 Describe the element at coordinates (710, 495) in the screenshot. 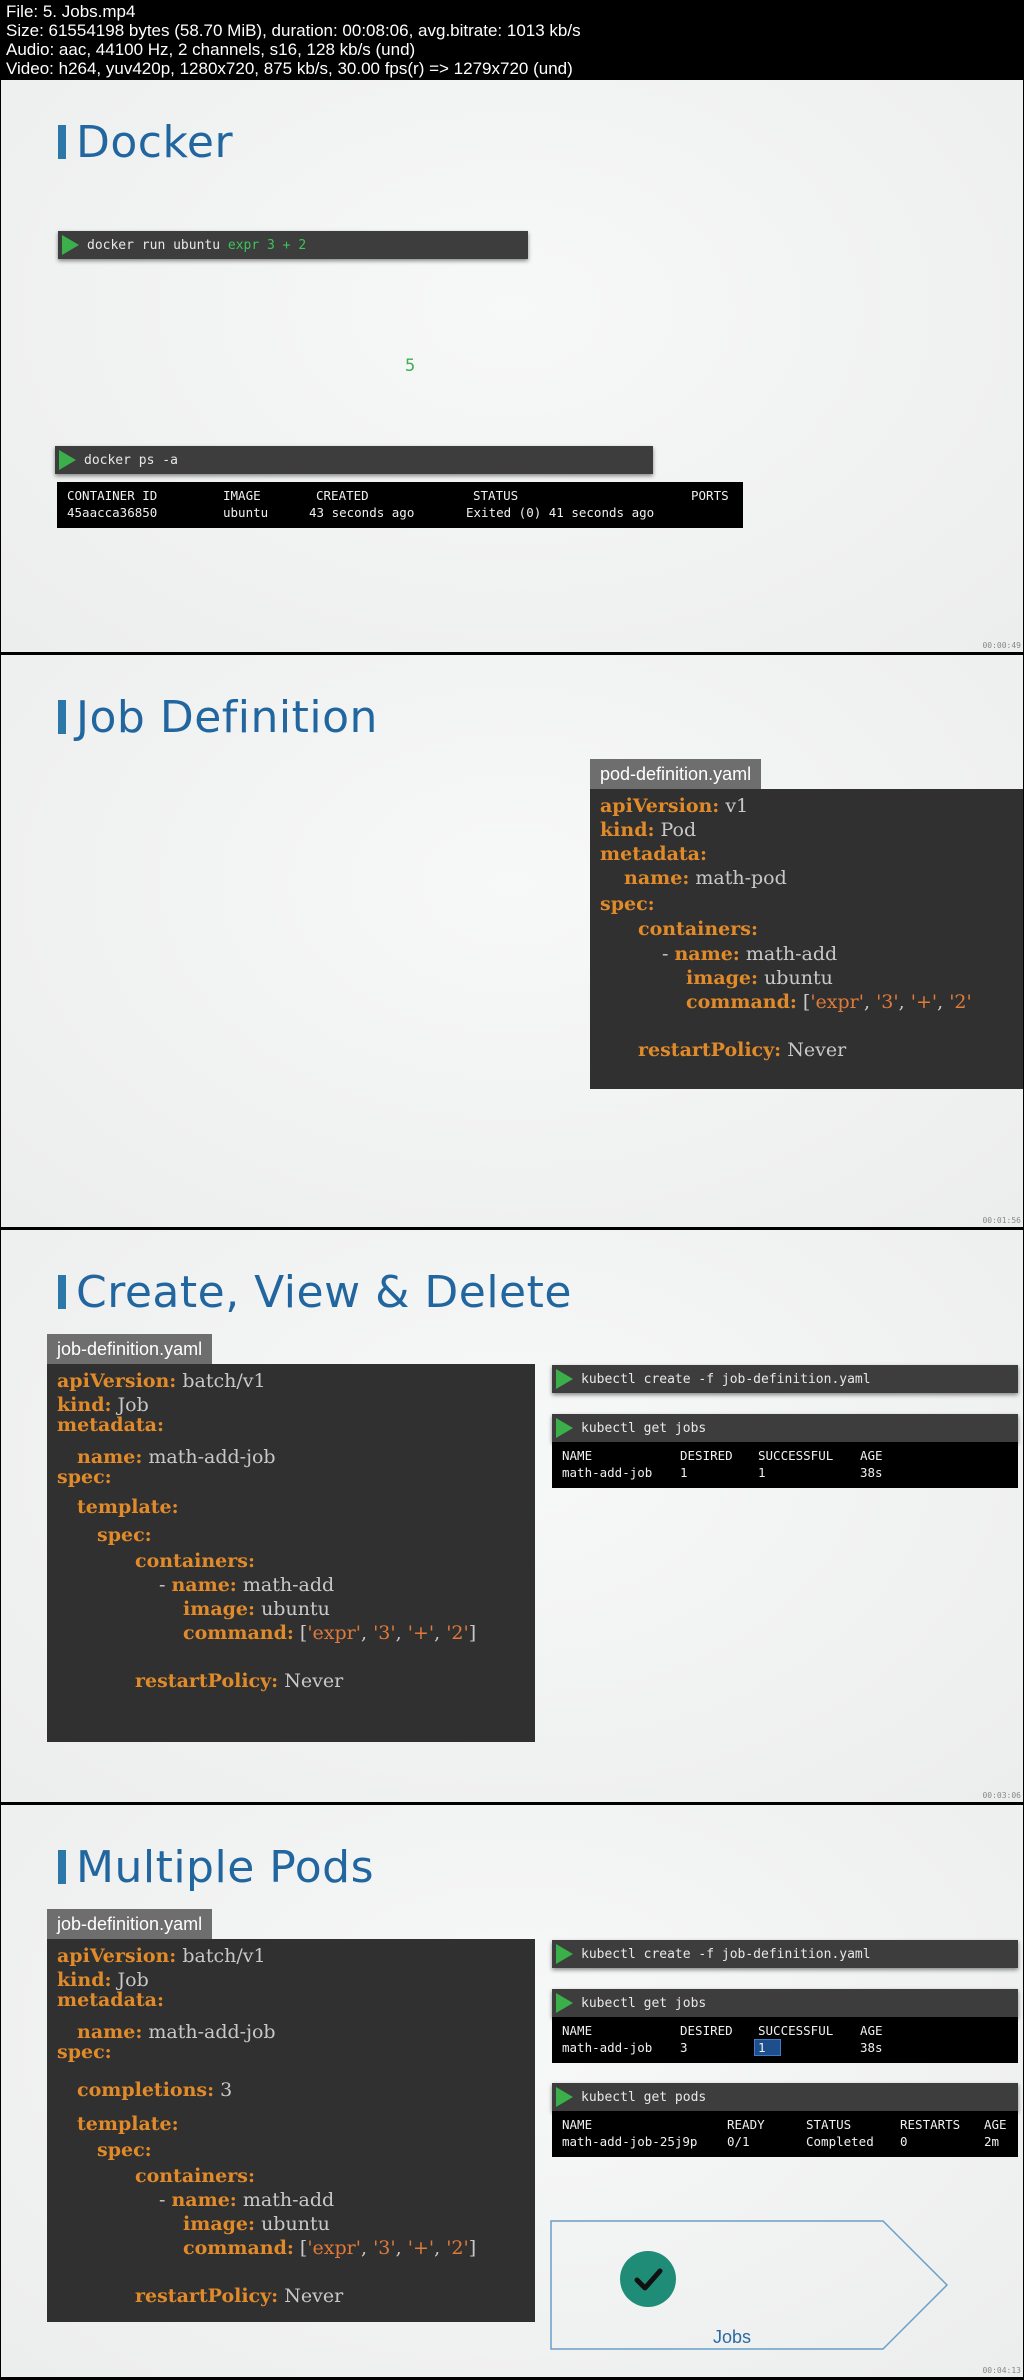

I see `column-header: PORTS` at that location.